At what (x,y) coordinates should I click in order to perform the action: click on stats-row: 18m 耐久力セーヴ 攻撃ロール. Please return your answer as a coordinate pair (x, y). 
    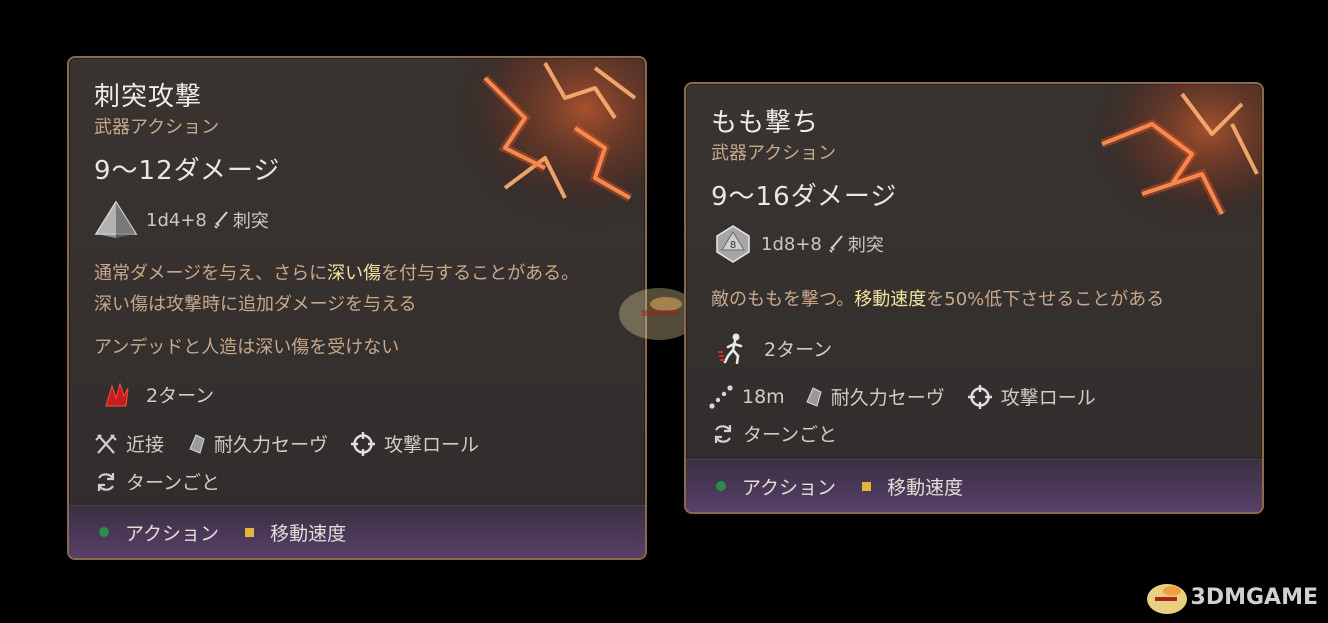
    Looking at the image, I should click on (913, 396).